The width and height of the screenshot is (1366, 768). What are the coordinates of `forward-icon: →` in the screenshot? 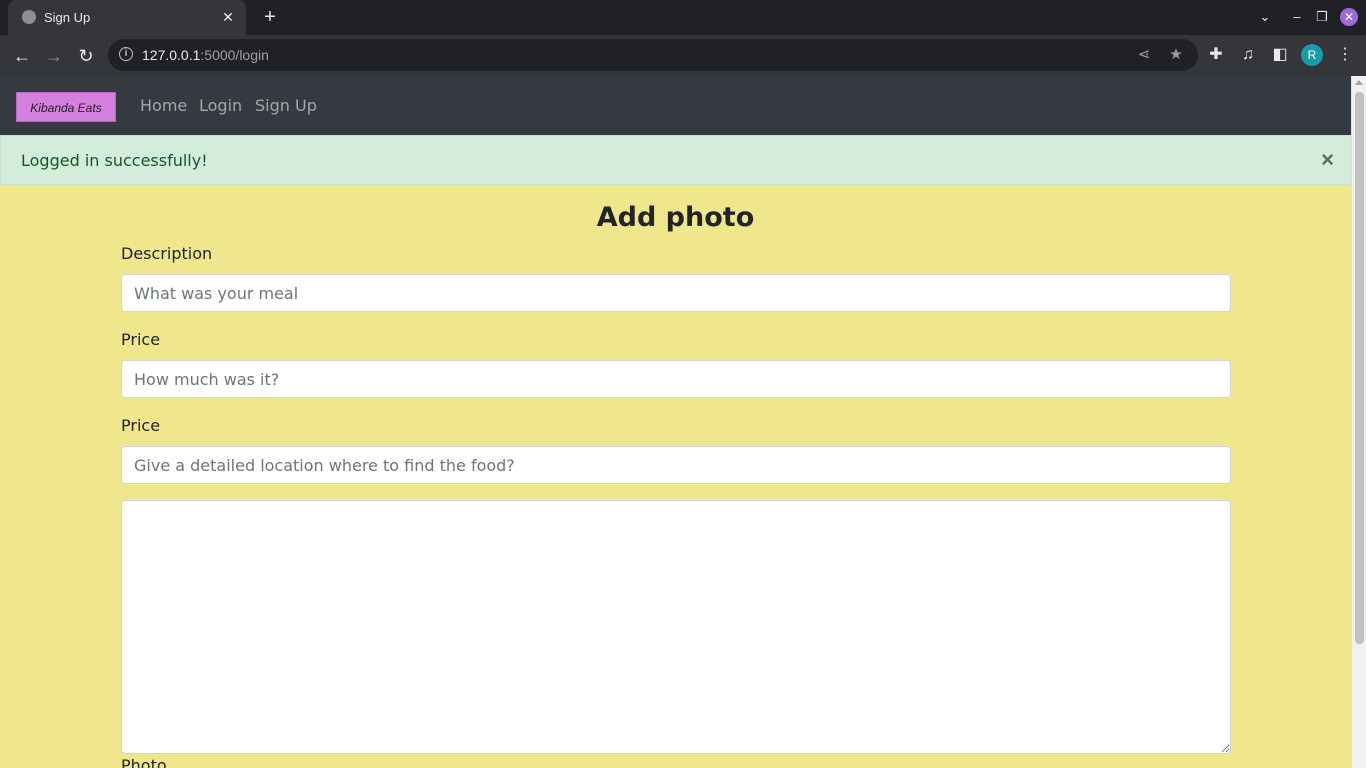 It's located at (54, 56).